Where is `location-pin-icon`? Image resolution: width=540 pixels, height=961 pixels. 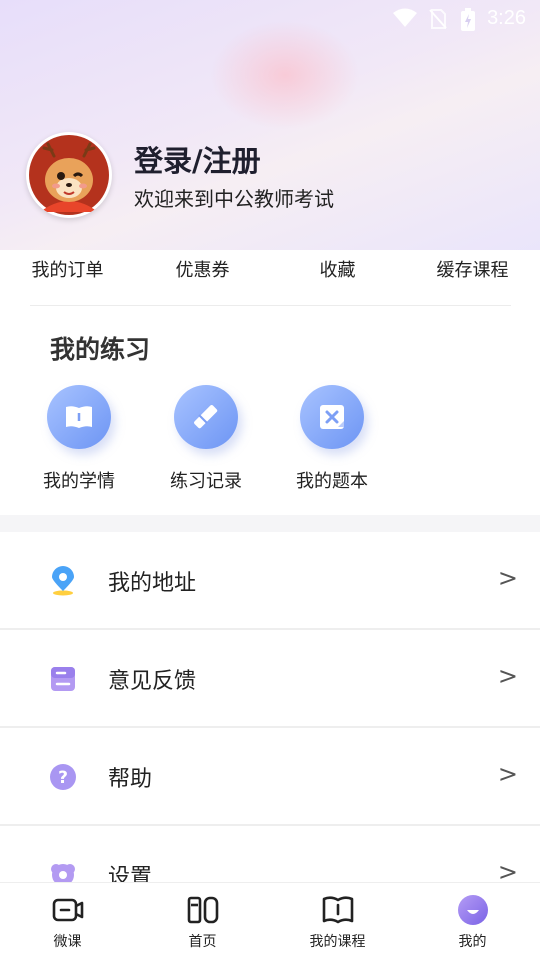
location-pin-icon is located at coordinates (63, 581).